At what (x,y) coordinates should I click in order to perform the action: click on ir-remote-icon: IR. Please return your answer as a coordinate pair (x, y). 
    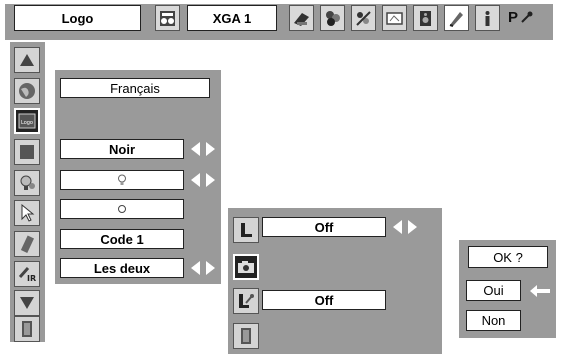
    Looking at the image, I should click on (27, 274).